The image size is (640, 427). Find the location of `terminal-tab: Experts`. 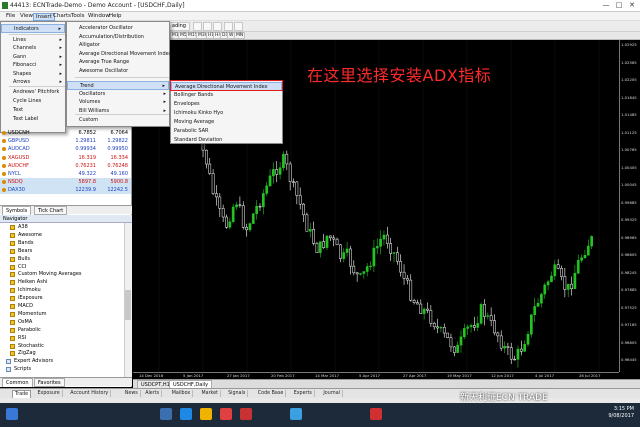

terminal-tab: Experts is located at coordinates (303, 393).